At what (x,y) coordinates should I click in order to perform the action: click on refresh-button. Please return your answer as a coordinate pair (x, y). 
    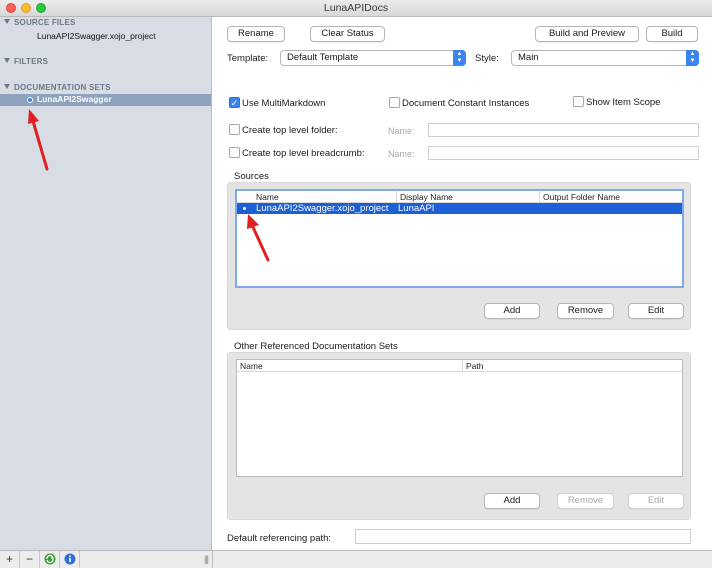
    Looking at the image, I should click on (50, 559).